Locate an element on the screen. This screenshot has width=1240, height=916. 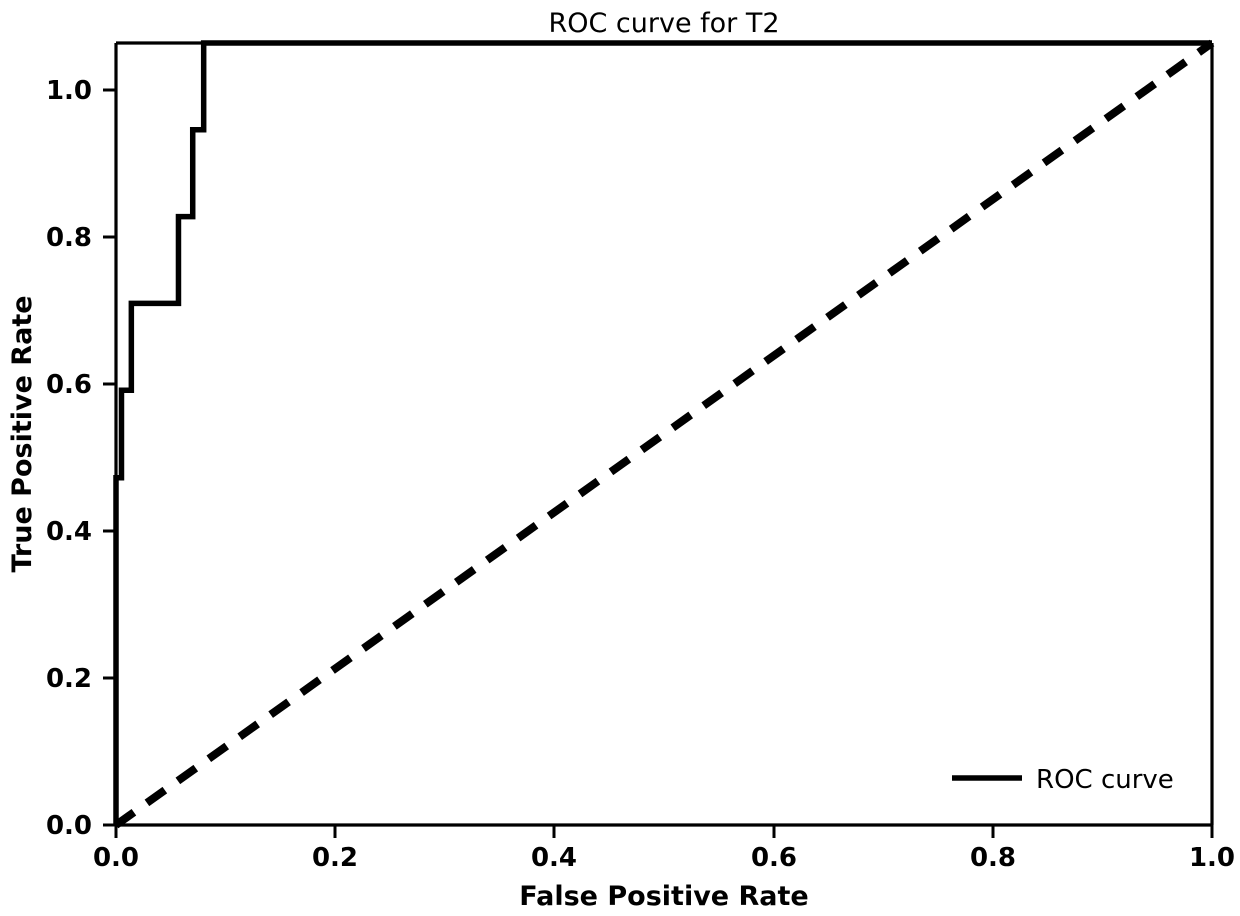
page-title: ROC curve for T2 is located at coordinates (663, 23).